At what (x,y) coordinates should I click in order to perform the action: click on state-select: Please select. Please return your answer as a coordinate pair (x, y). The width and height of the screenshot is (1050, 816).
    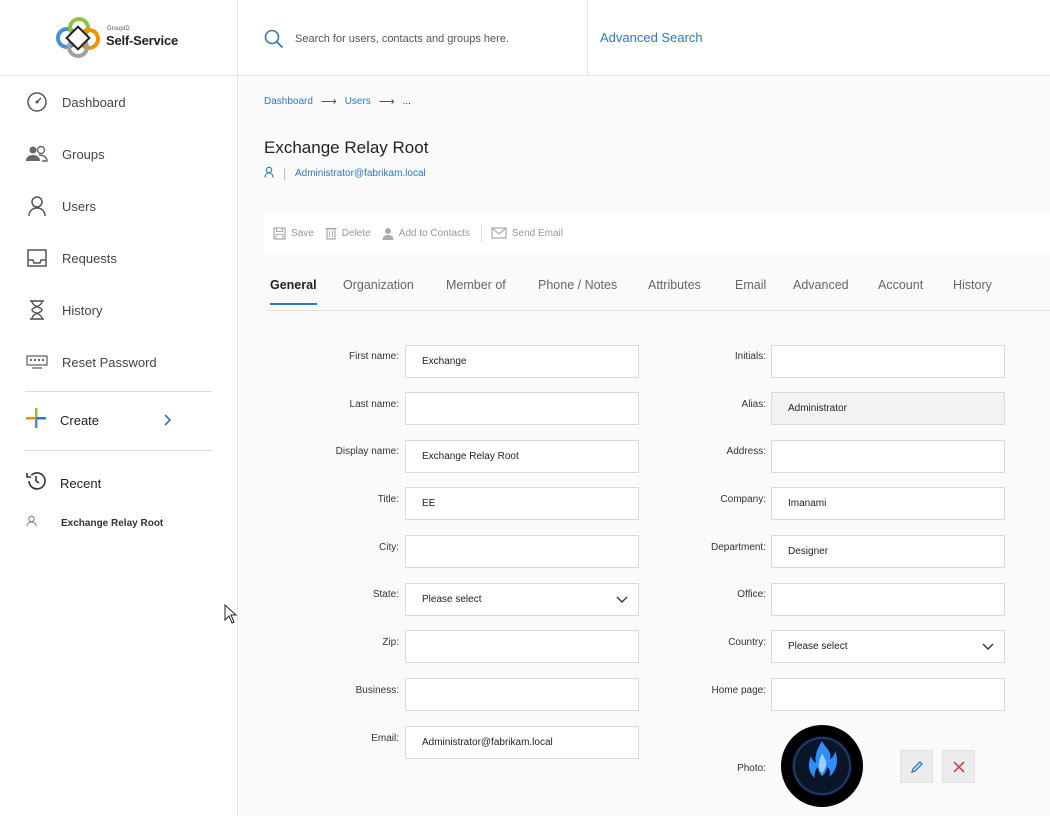
    Looking at the image, I should click on (522, 599).